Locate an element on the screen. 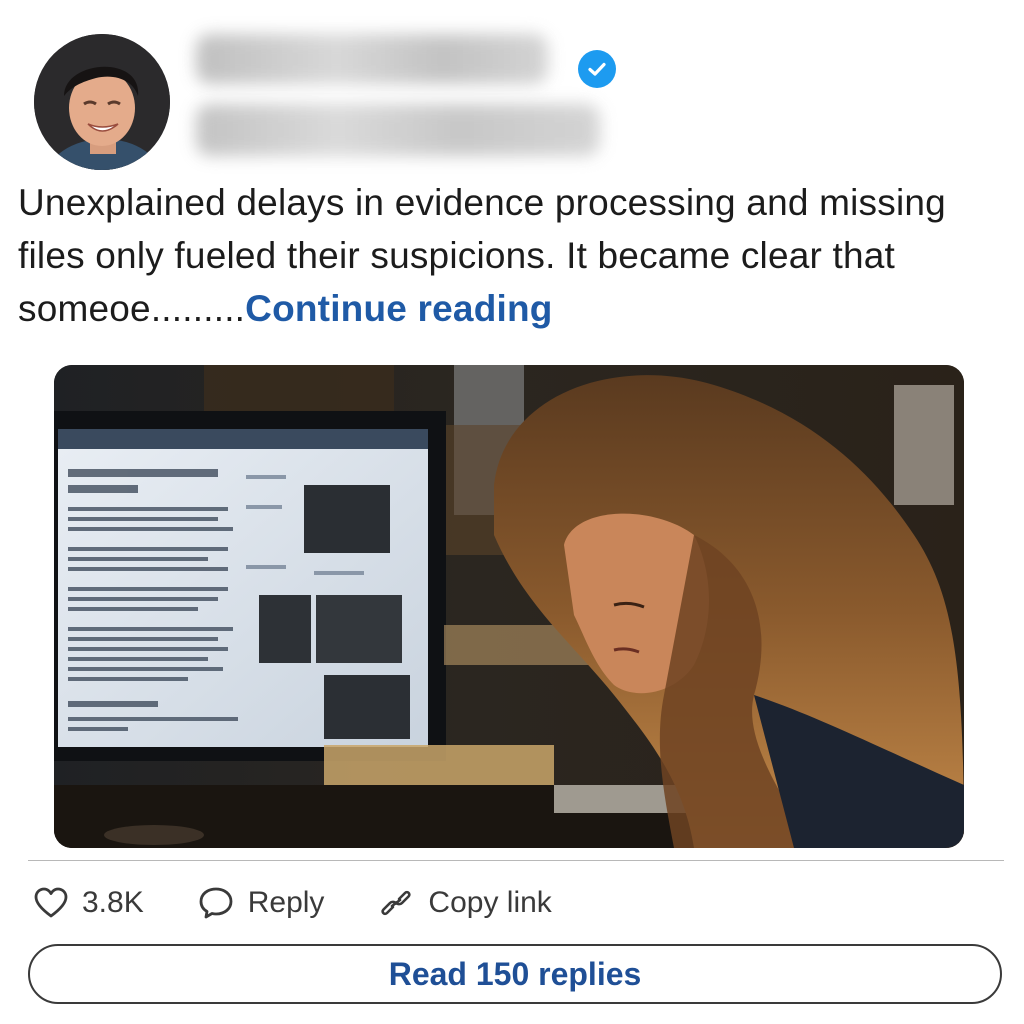 This screenshot has height=1024, width=1024. read-replies-button: Read 150 replies is located at coordinates (515, 974).